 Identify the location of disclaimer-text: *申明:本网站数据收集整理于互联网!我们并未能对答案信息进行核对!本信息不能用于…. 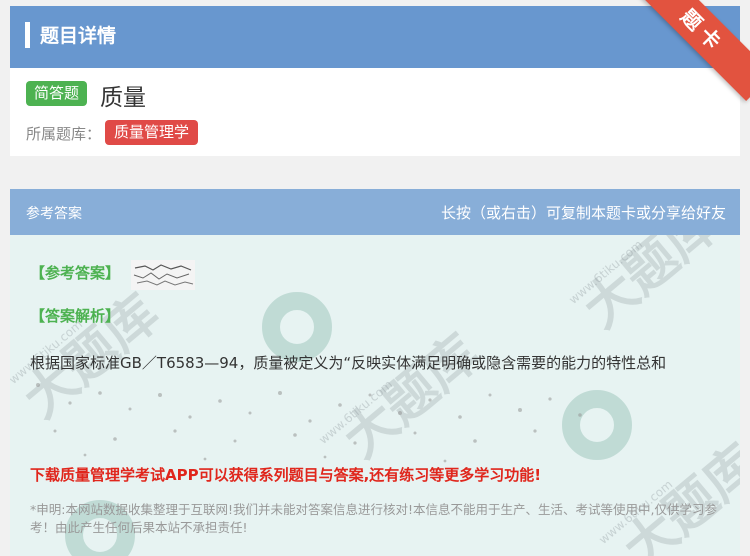
(373, 518).